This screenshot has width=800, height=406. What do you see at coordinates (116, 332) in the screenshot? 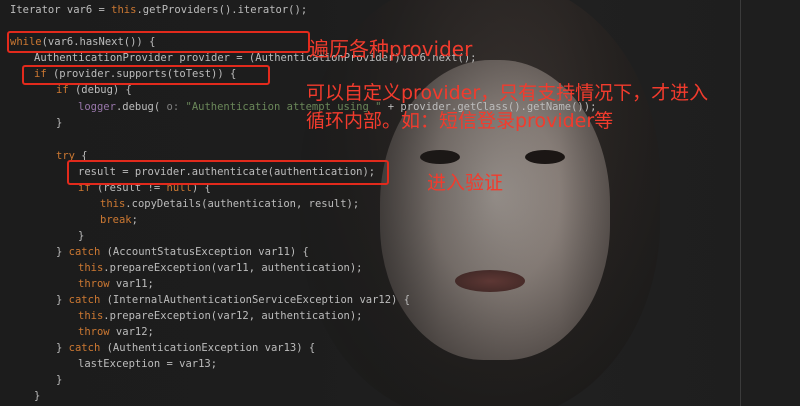
I see `code-line: throw var12;` at bounding box center [116, 332].